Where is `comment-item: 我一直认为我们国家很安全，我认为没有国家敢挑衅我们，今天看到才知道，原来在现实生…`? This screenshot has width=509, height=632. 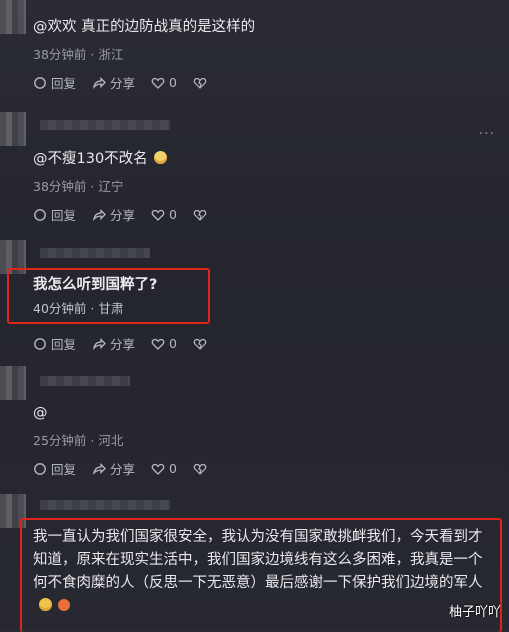 comment-item: 我一直认为我们国家很安全，我认为没有国家敢挑衅我们，今天看到才知道，原来在现实生… is located at coordinates (263, 572).